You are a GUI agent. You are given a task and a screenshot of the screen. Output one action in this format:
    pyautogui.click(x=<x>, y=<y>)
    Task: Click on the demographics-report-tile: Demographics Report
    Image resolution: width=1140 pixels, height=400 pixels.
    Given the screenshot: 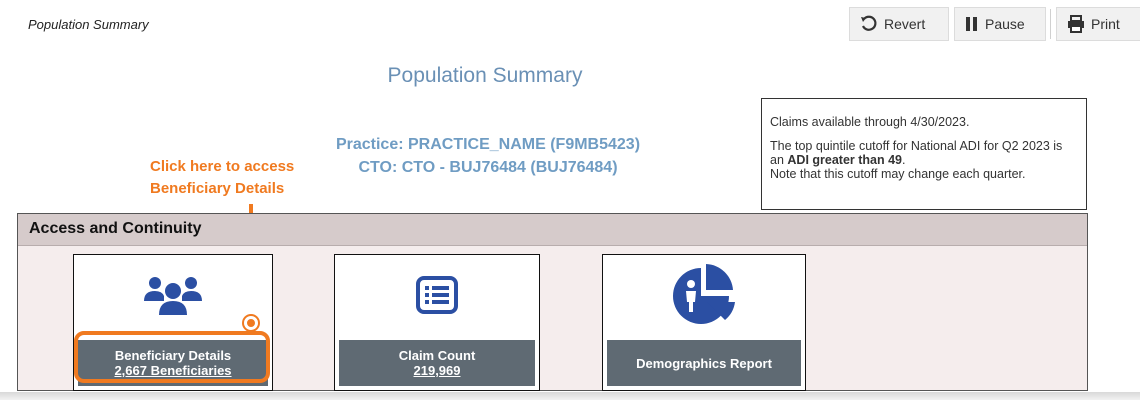 What is the action you would take?
    pyautogui.click(x=704, y=322)
    